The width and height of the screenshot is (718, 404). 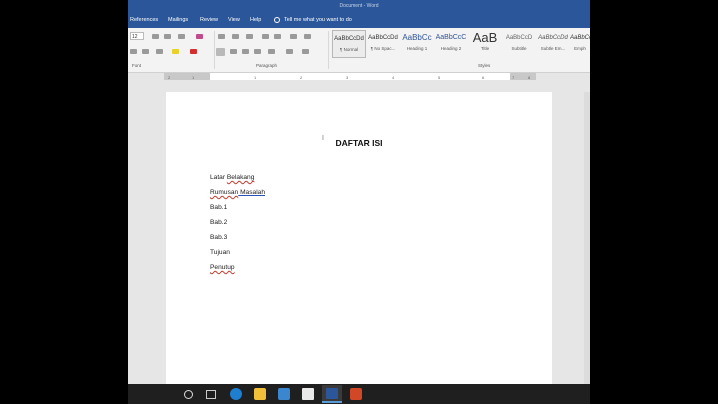 What do you see at coordinates (209, 20) in the screenshot?
I see `tab-review: Review` at bounding box center [209, 20].